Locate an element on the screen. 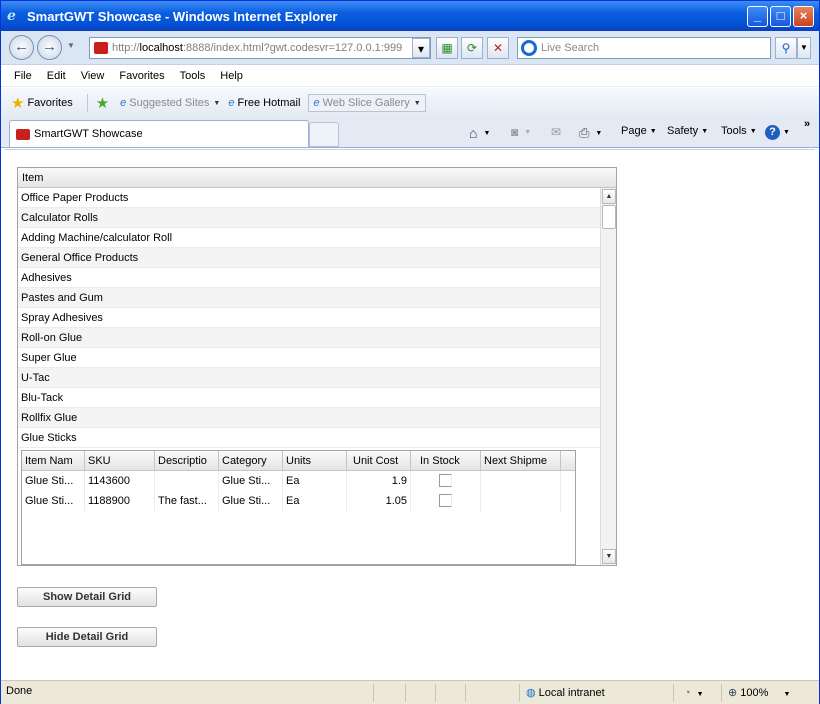 The image size is (820, 704). compatibility-view-icon: ▦ is located at coordinates (447, 48).